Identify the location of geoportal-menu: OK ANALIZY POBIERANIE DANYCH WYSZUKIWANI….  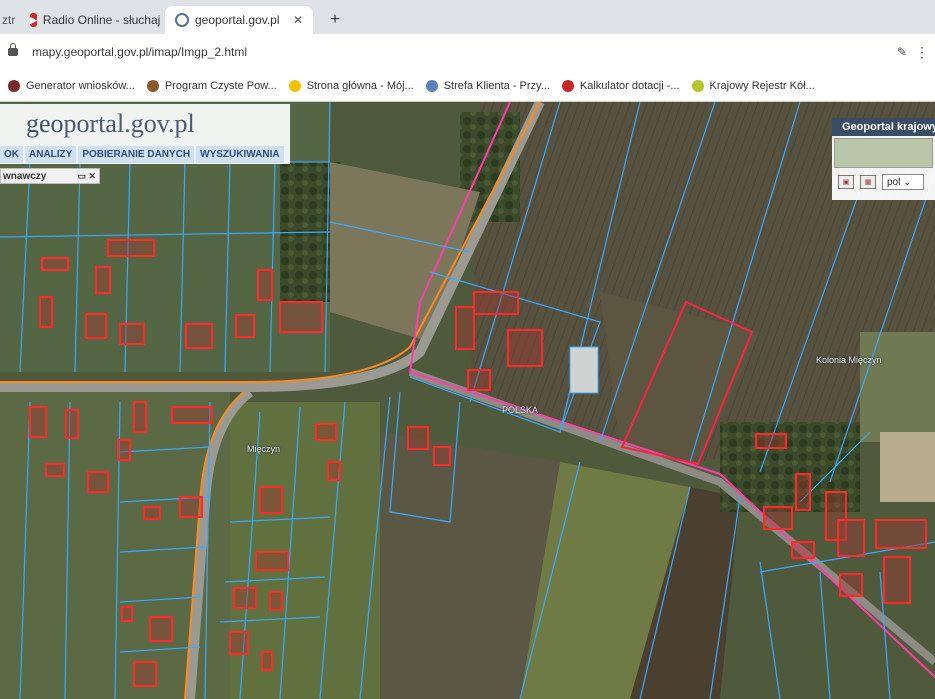
(145, 154).